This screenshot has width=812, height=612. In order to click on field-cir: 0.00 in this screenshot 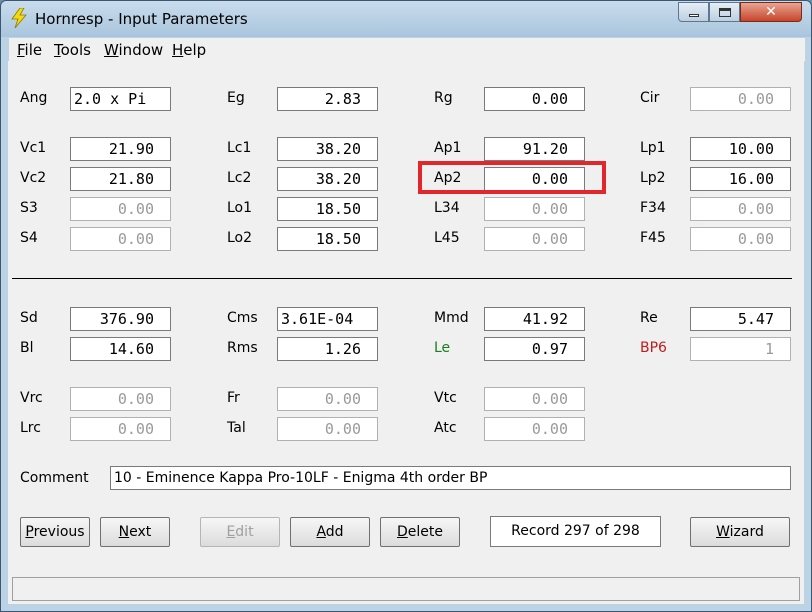, I will do `click(740, 99)`.